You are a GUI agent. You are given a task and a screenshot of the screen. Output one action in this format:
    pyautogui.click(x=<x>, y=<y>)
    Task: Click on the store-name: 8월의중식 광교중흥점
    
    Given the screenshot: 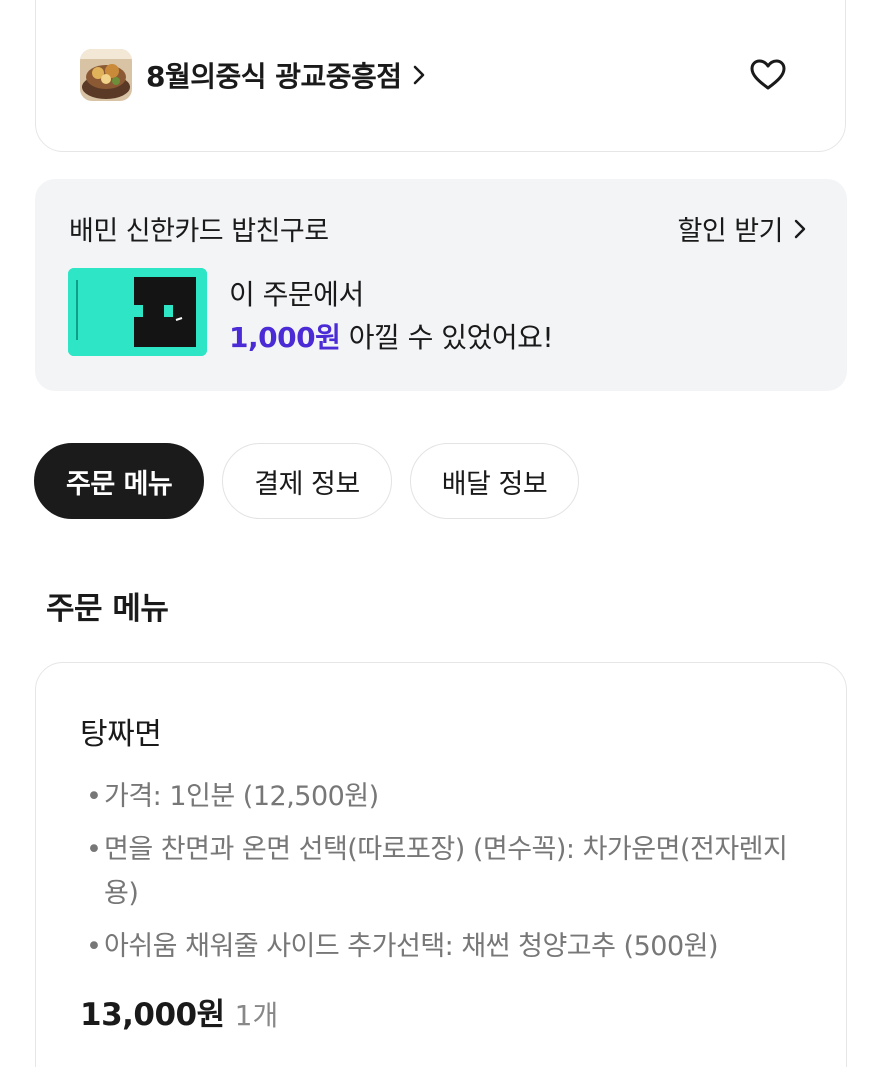 What is the action you would take?
    pyautogui.click(x=274, y=76)
    